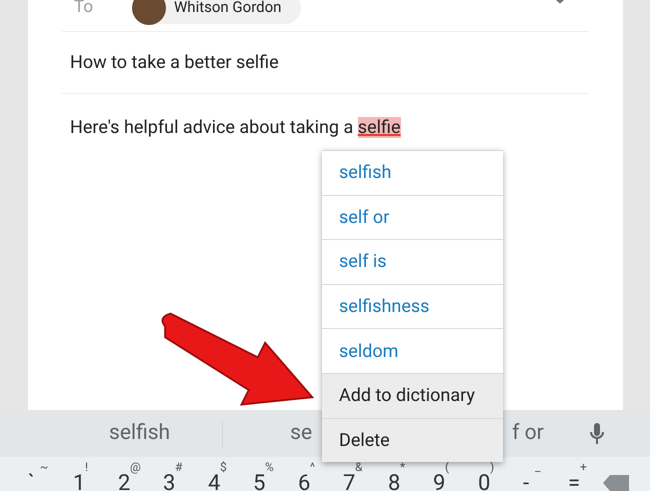 This screenshot has width=650, height=491. What do you see at coordinates (83, 9) in the screenshot?
I see `to-label: To` at bounding box center [83, 9].